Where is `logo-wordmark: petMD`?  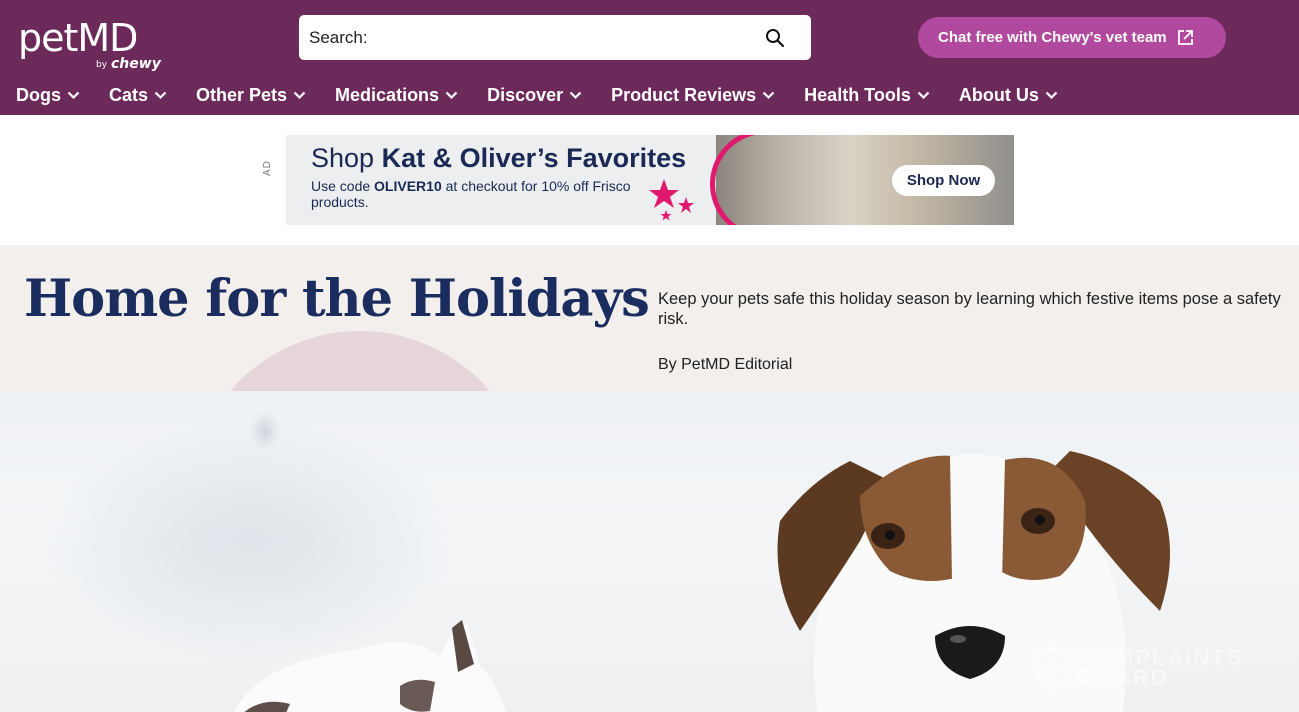
logo-wordmark: petMD is located at coordinates (78, 38).